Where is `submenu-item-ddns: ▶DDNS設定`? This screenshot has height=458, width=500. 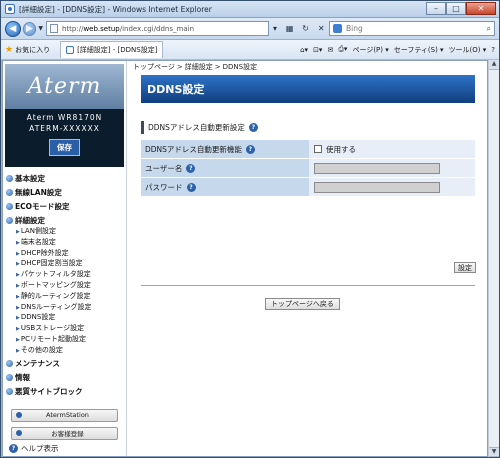
submenu-item-ddns: ▶DDNS設定 is located at coordinates (71, 318).